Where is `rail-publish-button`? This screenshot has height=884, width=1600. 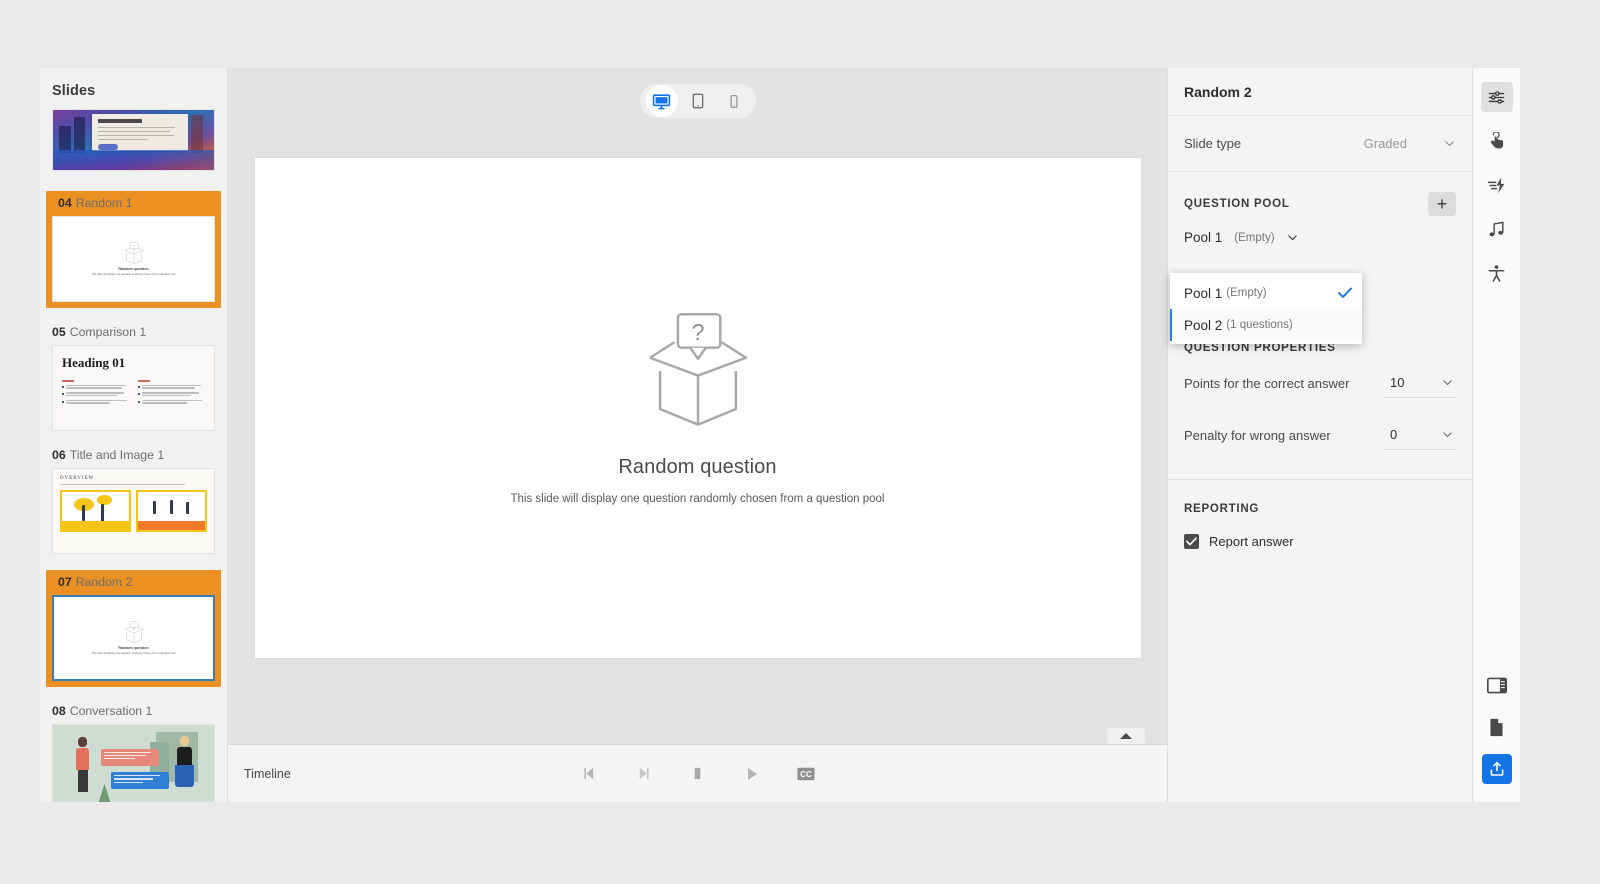 rail-publish-button is located at coordinates (1496, 769).